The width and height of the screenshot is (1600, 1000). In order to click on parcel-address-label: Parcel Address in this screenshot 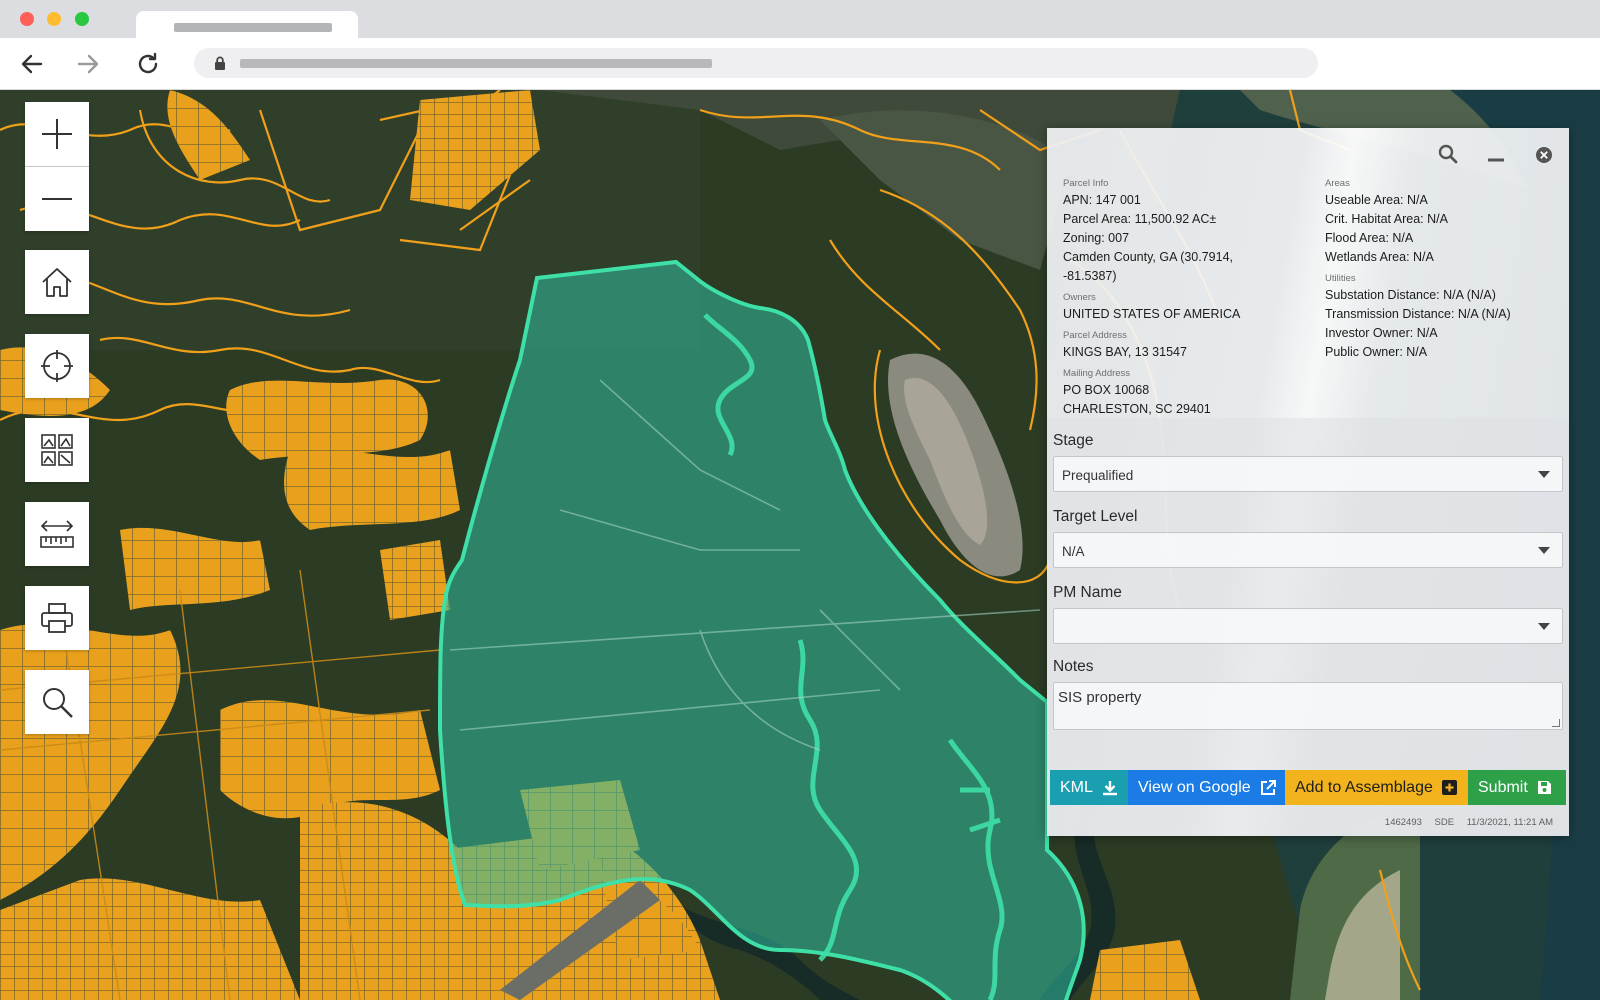, I will do `click(1095, 335)`.